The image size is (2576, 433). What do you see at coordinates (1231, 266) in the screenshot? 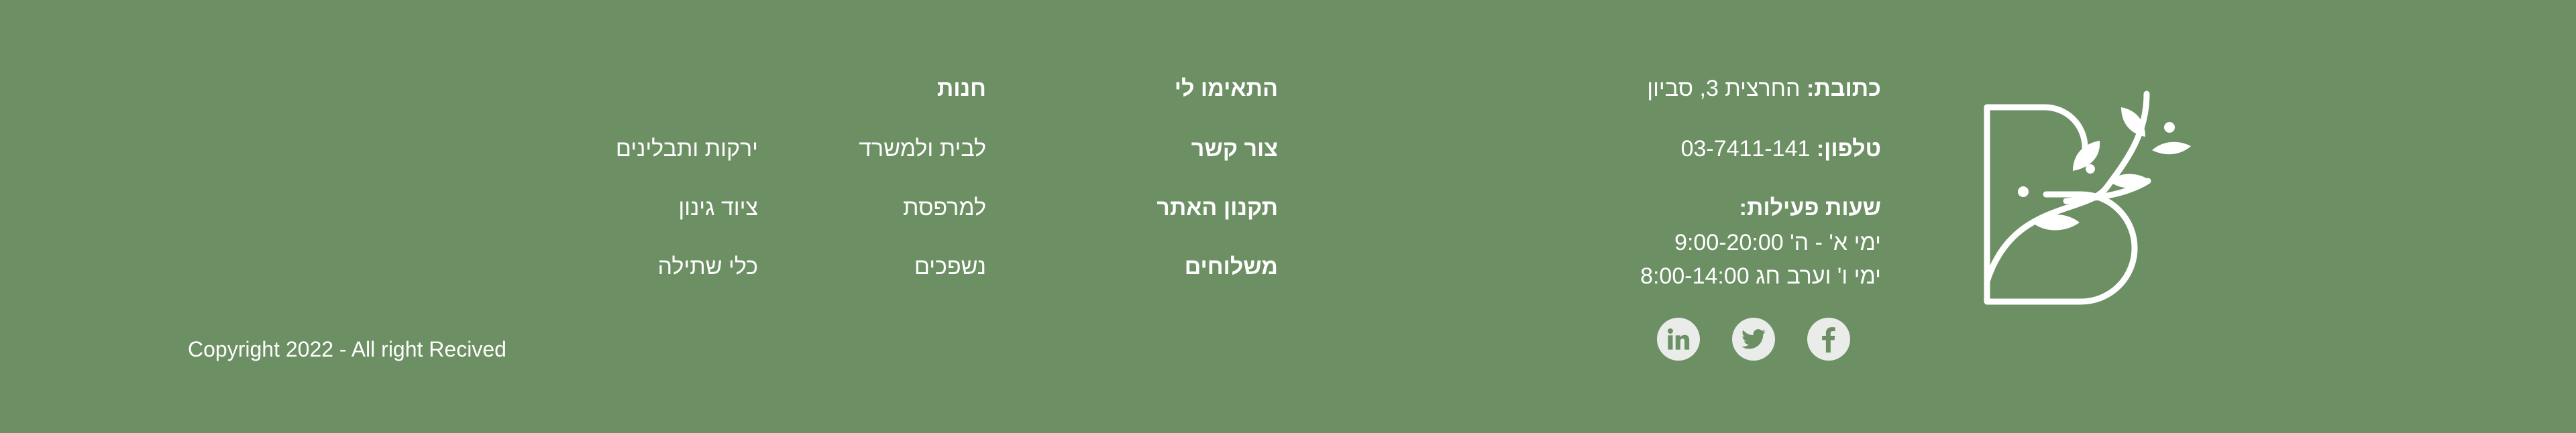
I see `nav-item-shipping: משלוחים` at bounding box center [1231, 266].